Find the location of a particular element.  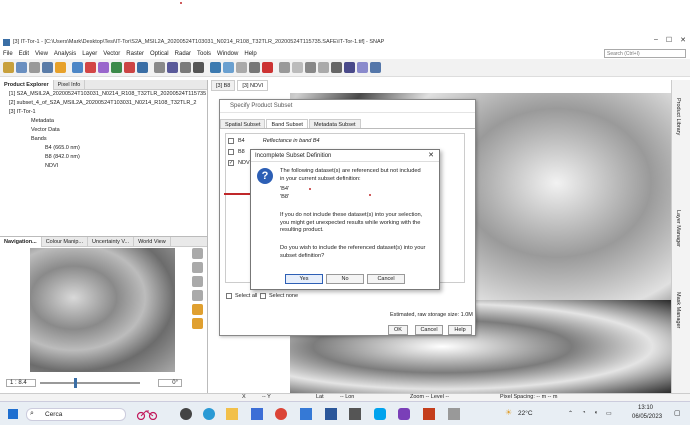

outlook-icon is located at coordinates (306, 414).